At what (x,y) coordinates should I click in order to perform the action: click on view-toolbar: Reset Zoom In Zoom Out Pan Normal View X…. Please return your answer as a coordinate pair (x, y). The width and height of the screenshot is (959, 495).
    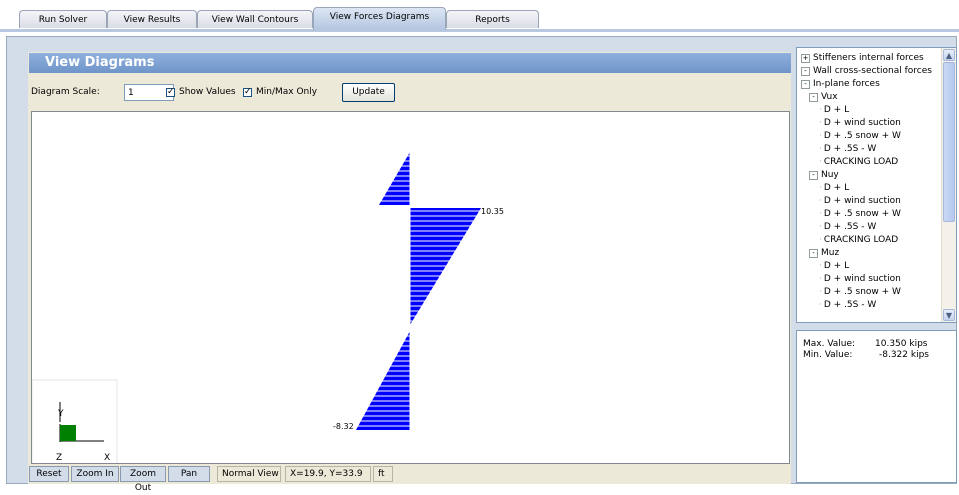
    Looking at the image, I should click on (410, 479).